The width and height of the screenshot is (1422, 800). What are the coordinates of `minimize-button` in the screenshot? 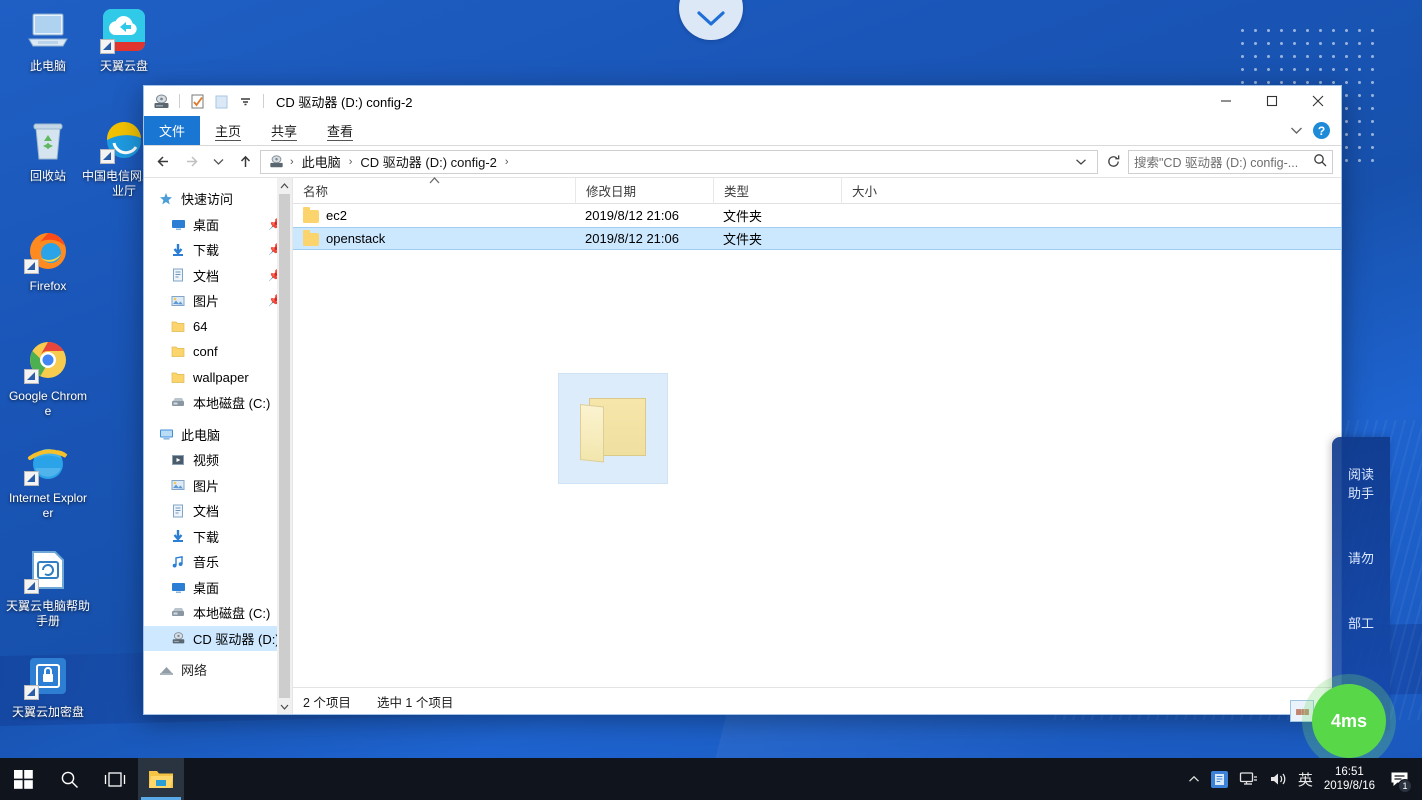 It's located at (1226, 101).